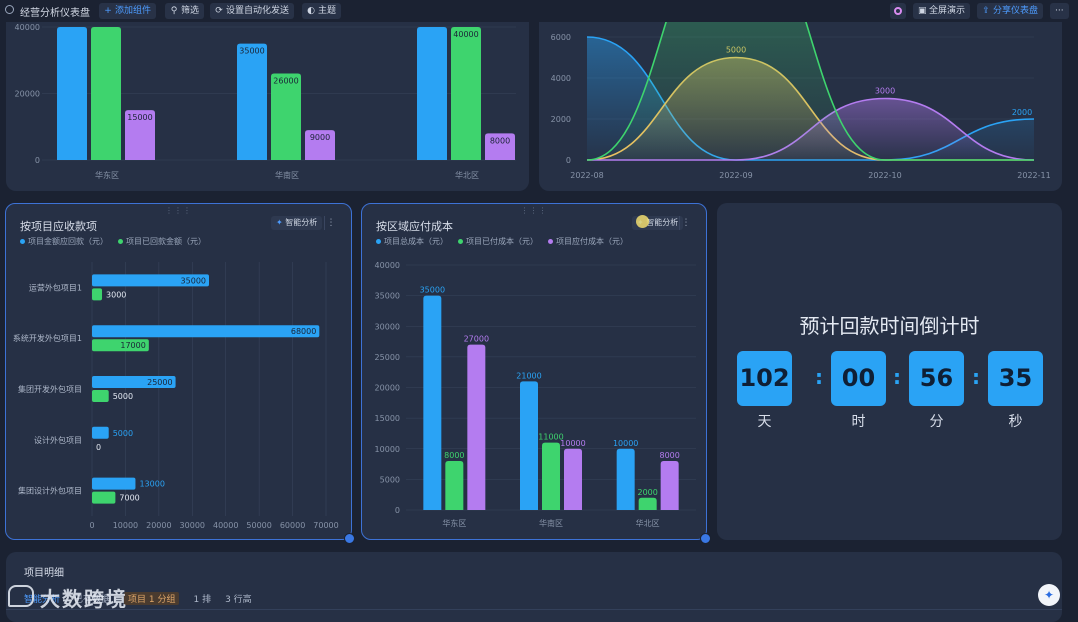  Describe the element at coordinates (1033, 175) in the screenshot. I see `x-tick-label: 2022-11` at that location.